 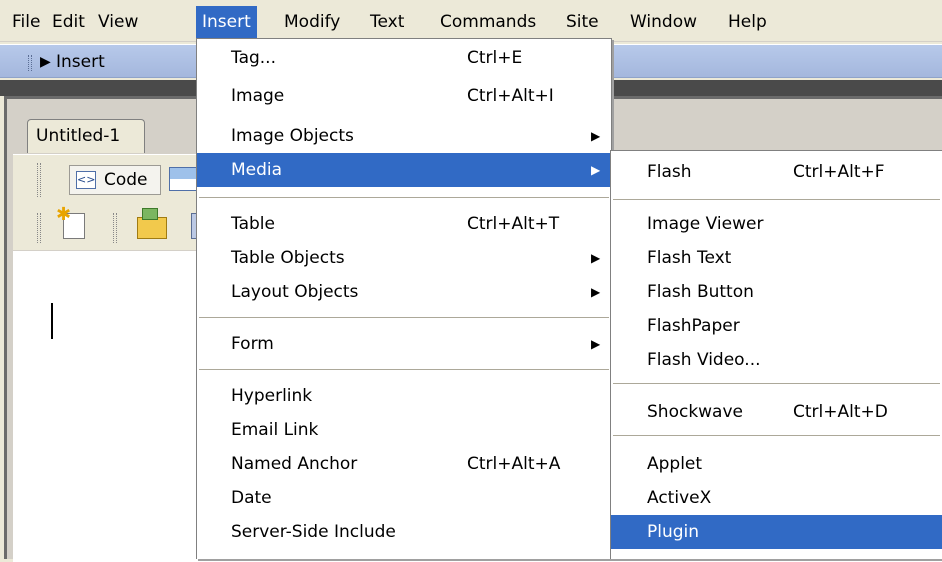 What do you see at coordinates (404, 96) in the screenshot?
I see `menu-item-image: Image Ctrl+Alt+I` at bounding box center [404, 96].